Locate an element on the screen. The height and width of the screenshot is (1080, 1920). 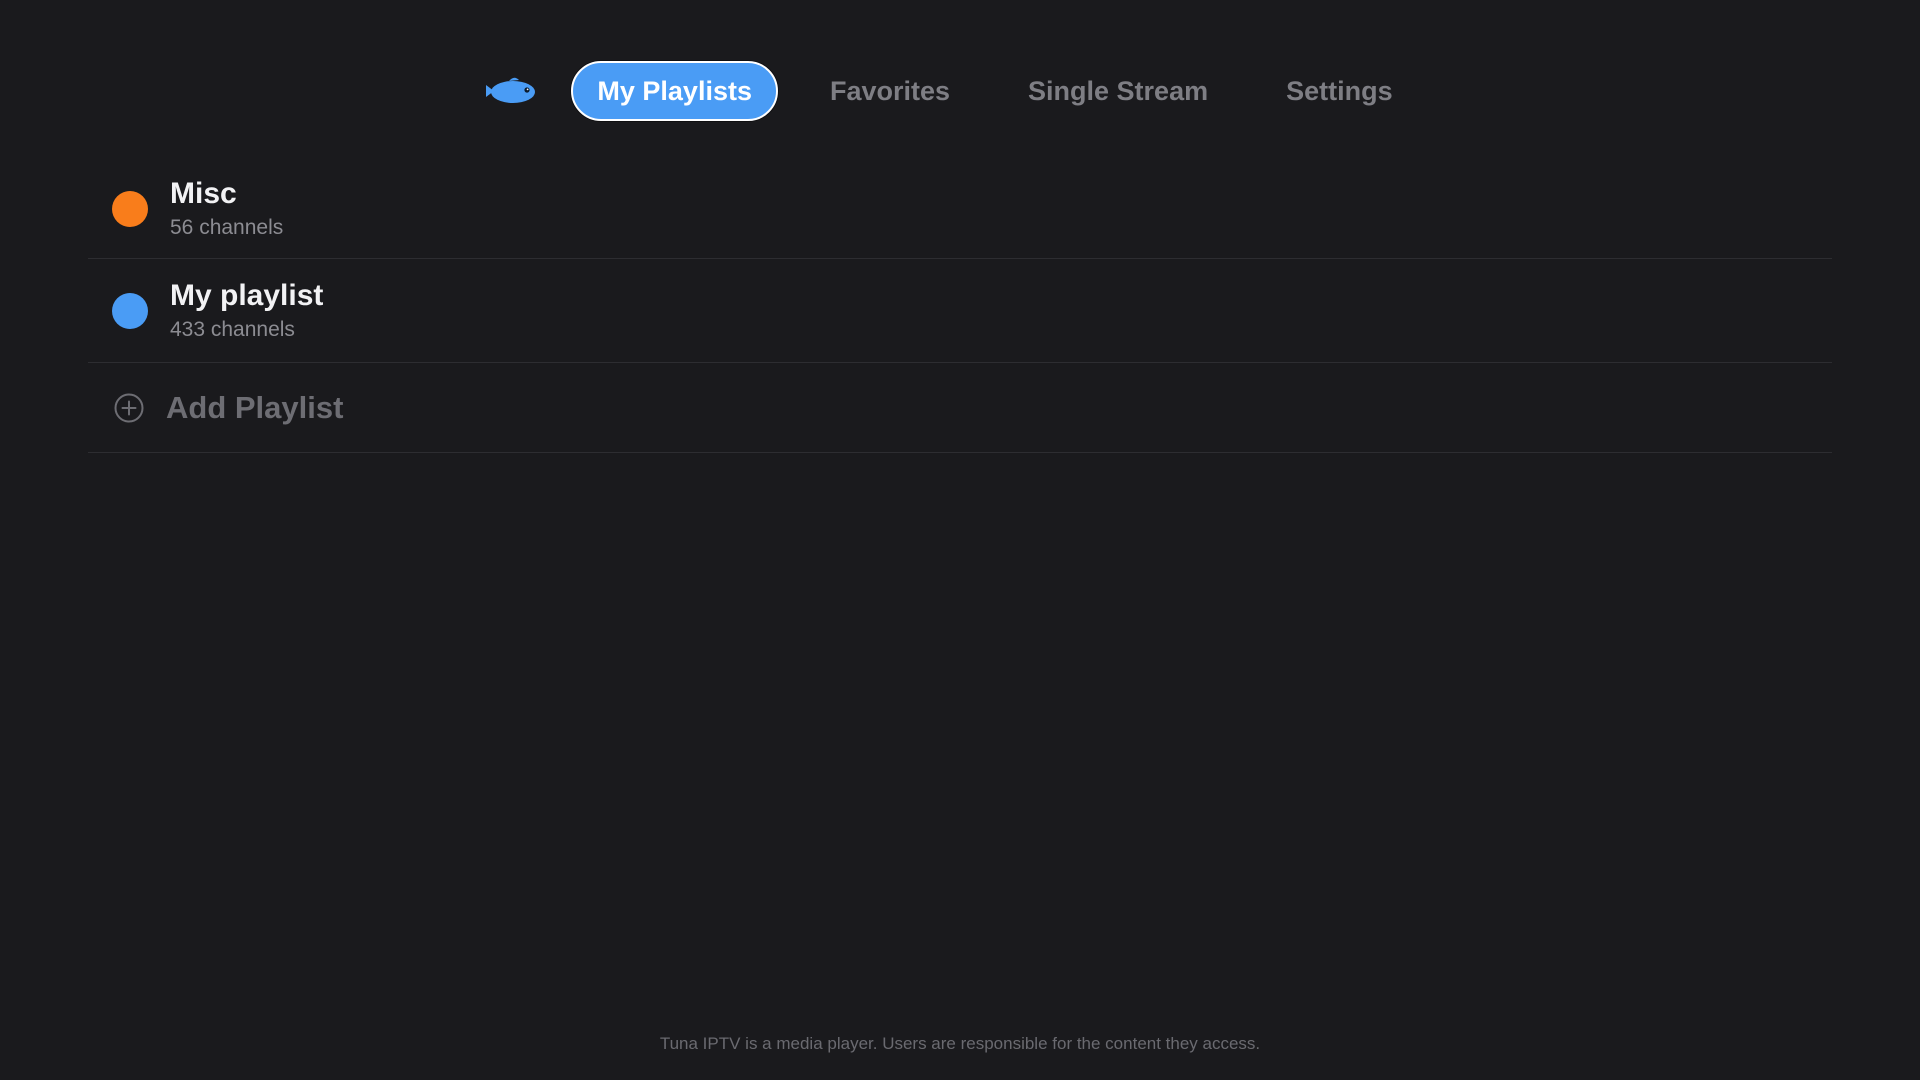
playlist-name: Misc is located at coordinates (203, 193).